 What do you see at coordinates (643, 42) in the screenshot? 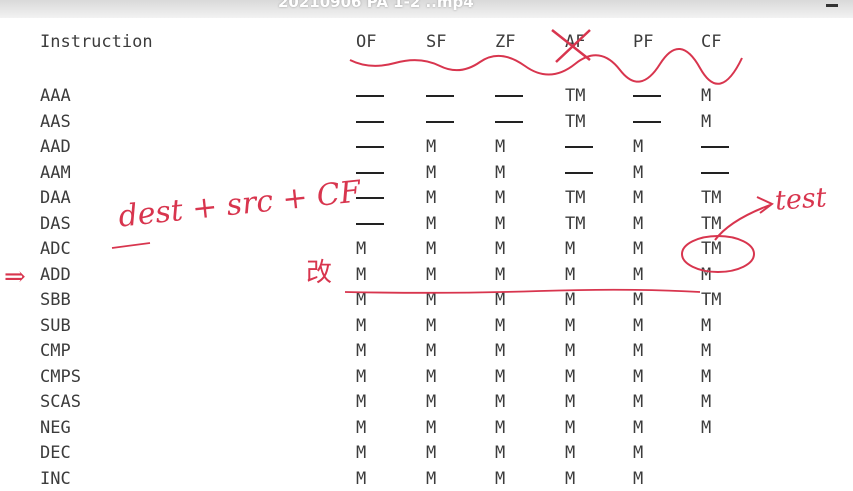
I see `header-pf: PF` at bounding box center [643, 42].